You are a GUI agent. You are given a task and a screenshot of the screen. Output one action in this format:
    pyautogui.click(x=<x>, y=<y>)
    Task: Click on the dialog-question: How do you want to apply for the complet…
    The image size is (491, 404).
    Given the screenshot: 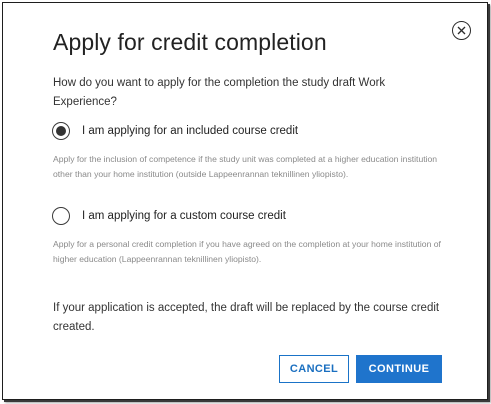 What is the action you would take?
    pyautogui.click(x=219, y=92)
    